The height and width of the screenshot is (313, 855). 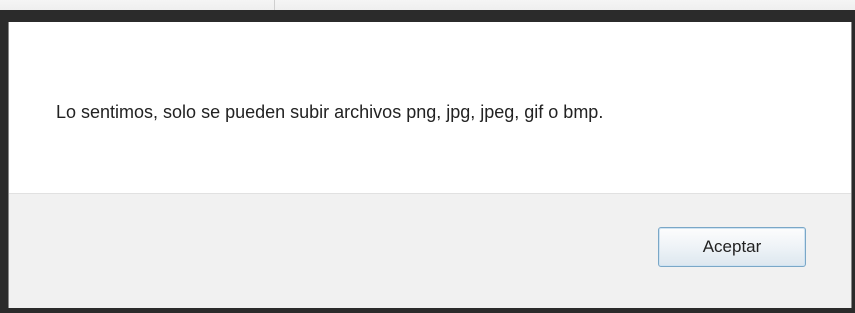 What do you see at coordinates (732, 247) in the screenshot?
I see `accept-button: Aceptar` at bounding box center [732, 247].